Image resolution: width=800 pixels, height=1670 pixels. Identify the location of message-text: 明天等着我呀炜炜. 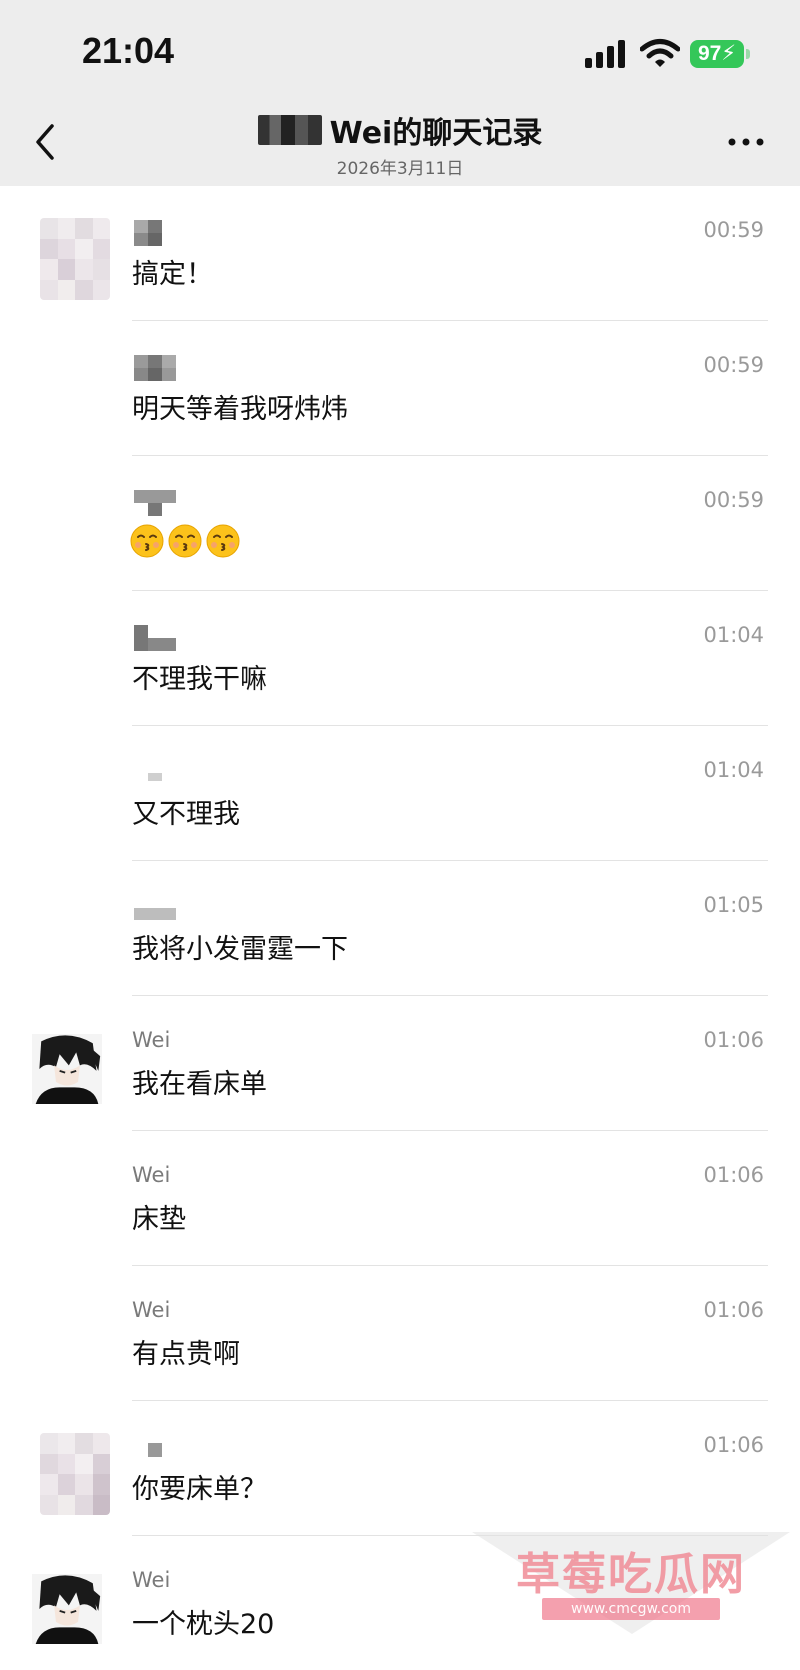
(240, 409).